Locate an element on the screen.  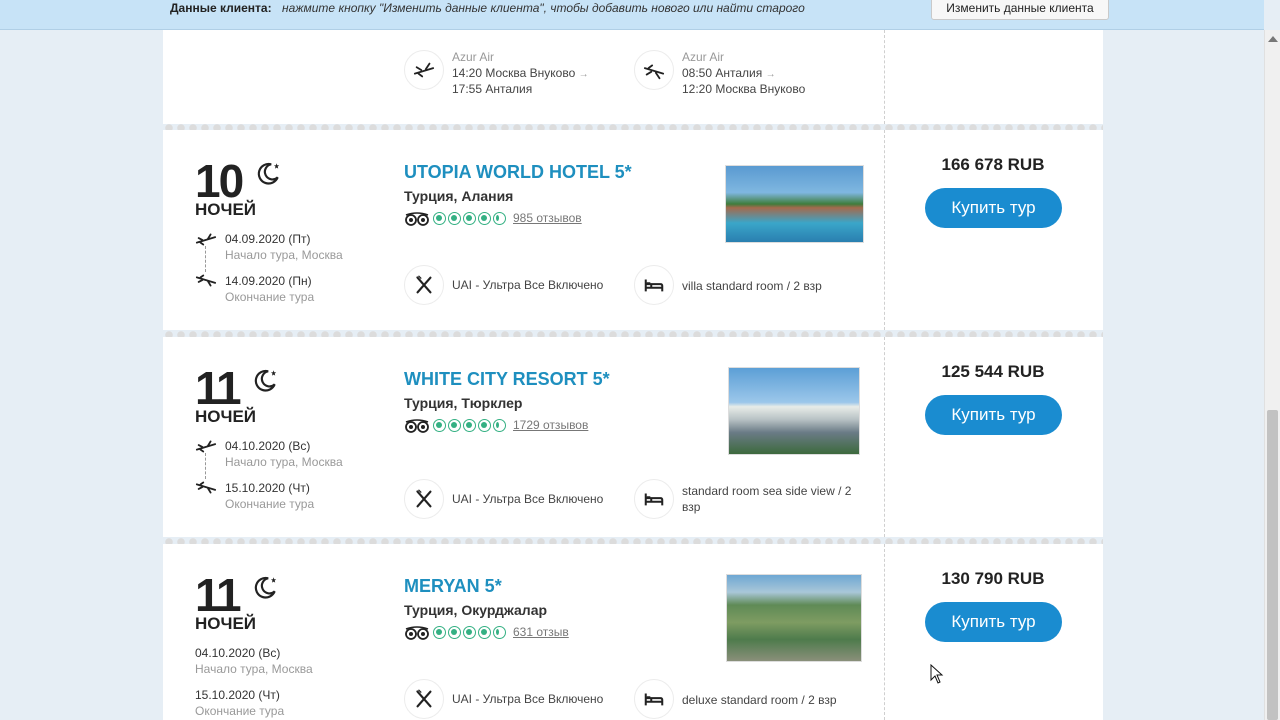
room-text: standard room sea side view / 2 взр is located at coordinates (767, 499).